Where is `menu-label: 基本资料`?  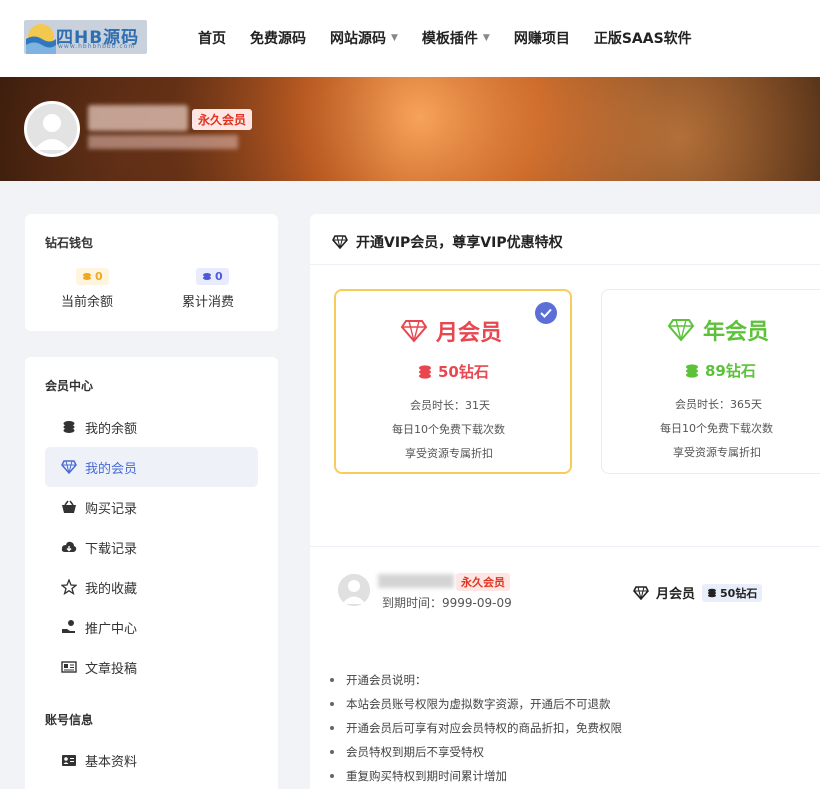
menu-label: 基本资料 is located at coordinates (111, 762).